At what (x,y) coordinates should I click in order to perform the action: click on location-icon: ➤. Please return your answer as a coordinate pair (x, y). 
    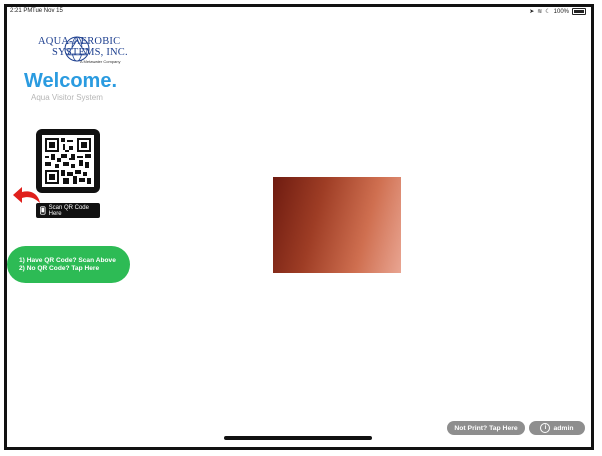
    Looking at the image, I should click on (532, 12).